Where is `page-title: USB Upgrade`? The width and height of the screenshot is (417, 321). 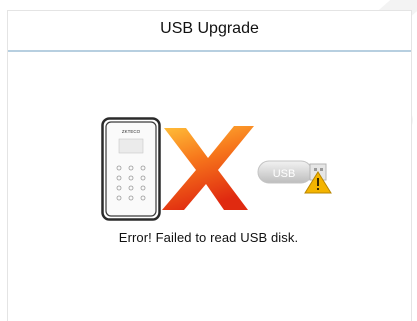 page-title: USB Upgrade is located at coordinates (209, 28).